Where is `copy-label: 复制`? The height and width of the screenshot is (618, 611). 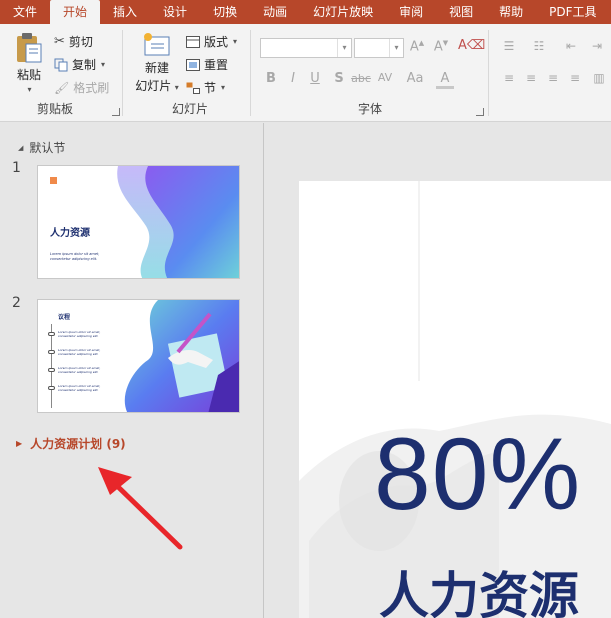
copy-label: 复制 is located at coordinates (84, 65).